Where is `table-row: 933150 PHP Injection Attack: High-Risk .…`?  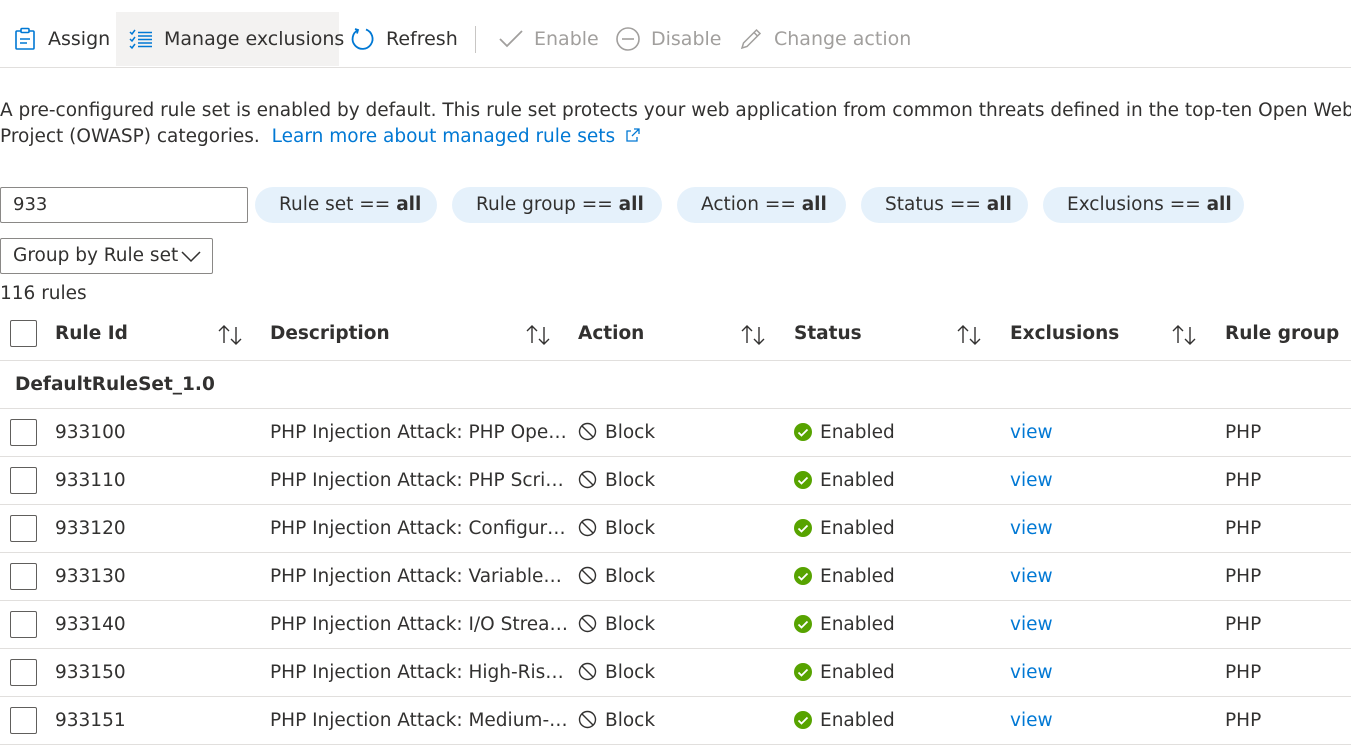 table-row: 933150 PHP Injection Attack: High-Risk .… is located at coordinates (675, 673).